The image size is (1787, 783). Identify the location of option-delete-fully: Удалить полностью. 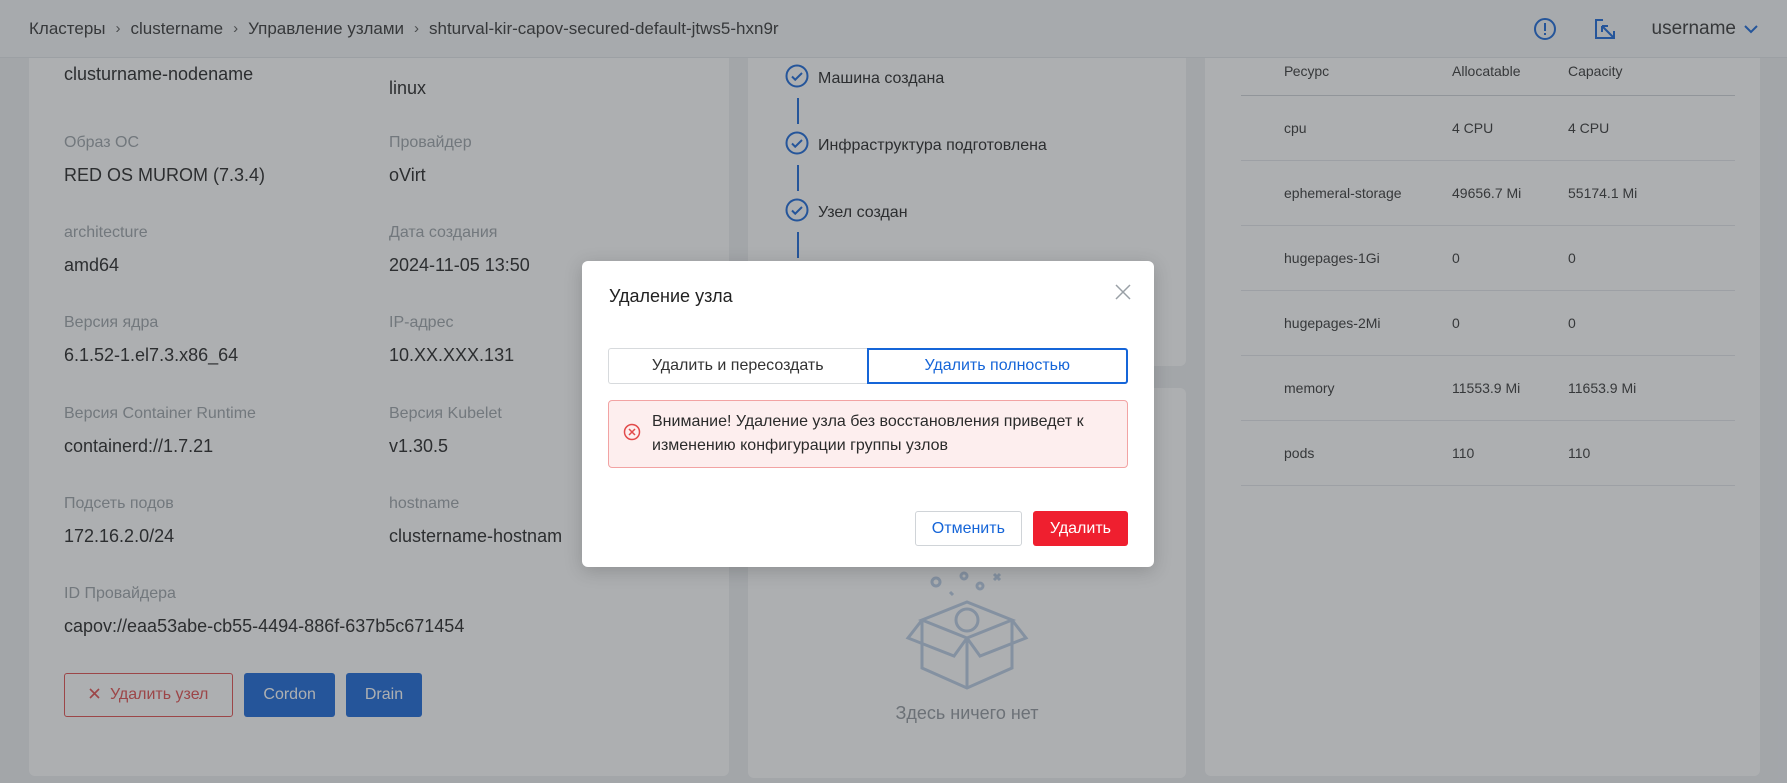
(997, 366).